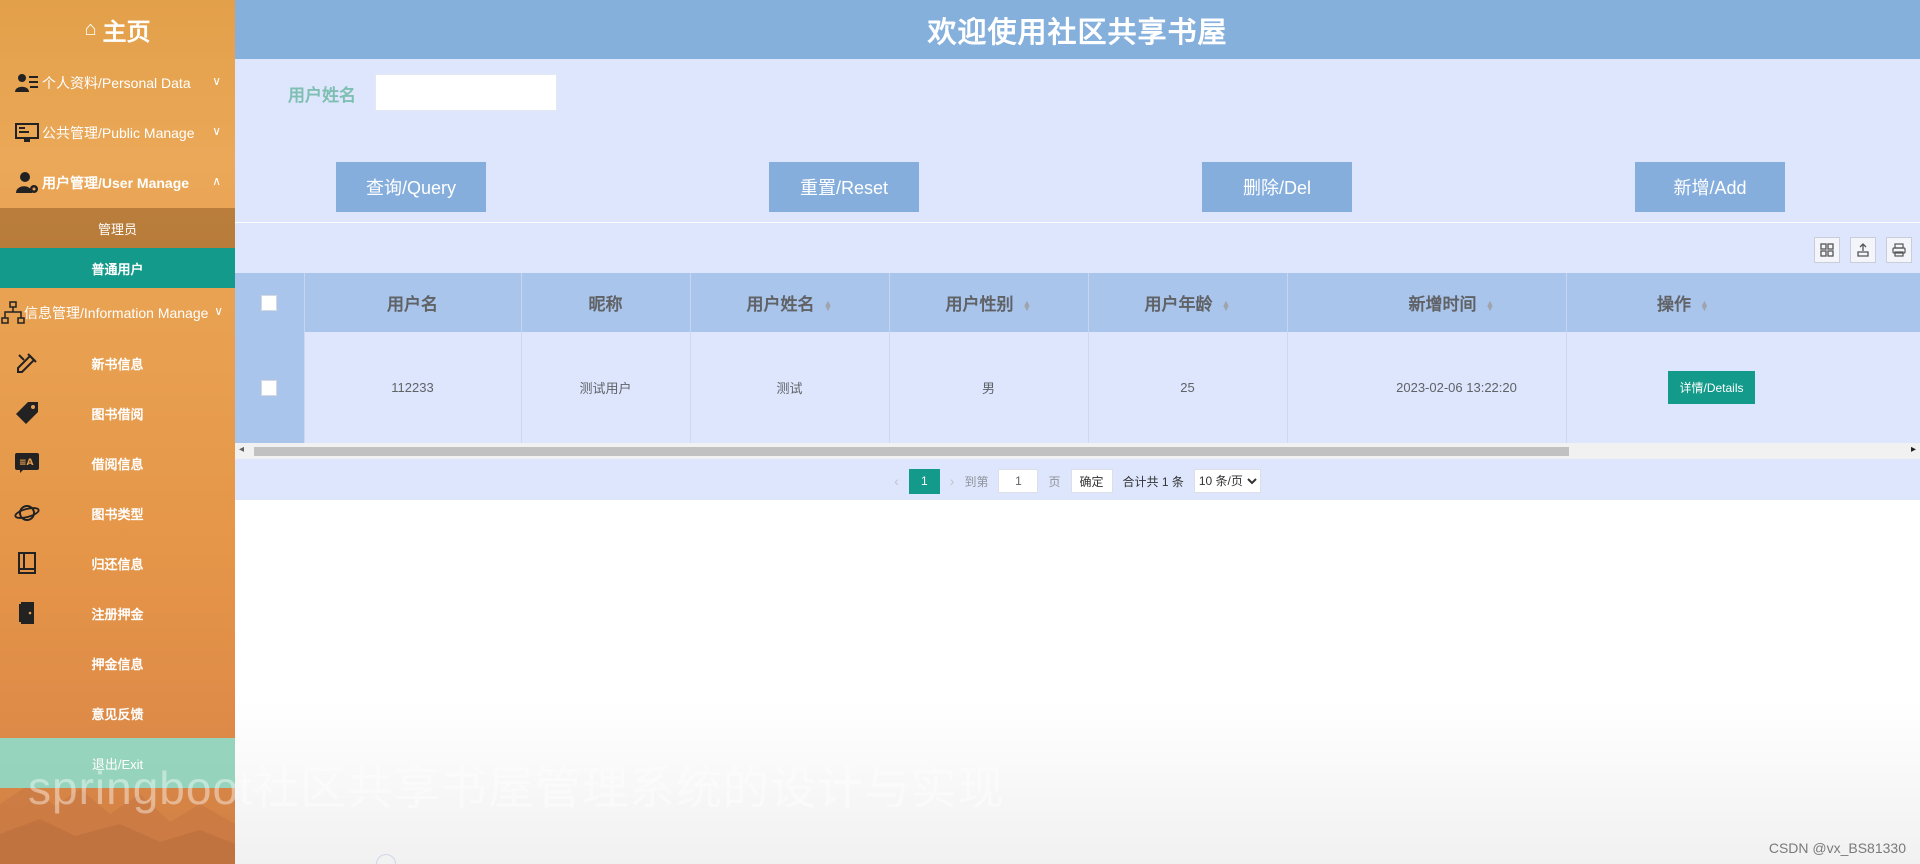 The image size is (1920, 864). Describe the element at coordinates (27, 613) in the screenshot. I see `door-icon` at that location.